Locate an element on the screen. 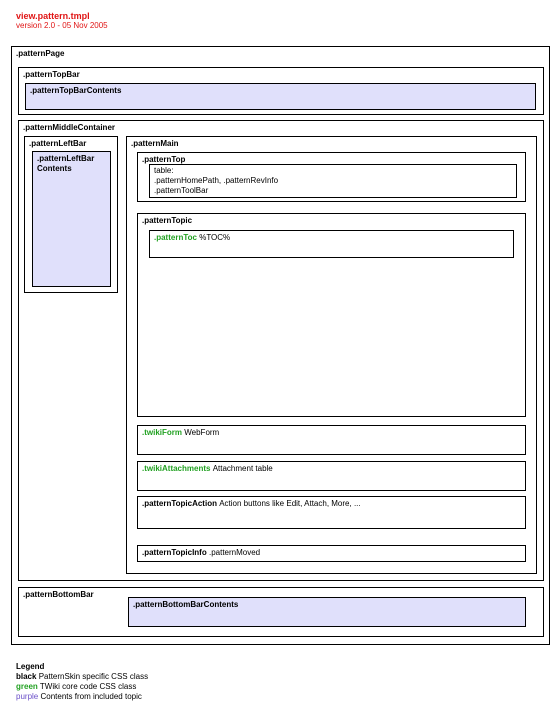 This screenshot has width=560, height=713. twiki-form-label: .twikiForm is located at coordinates (162, 432).